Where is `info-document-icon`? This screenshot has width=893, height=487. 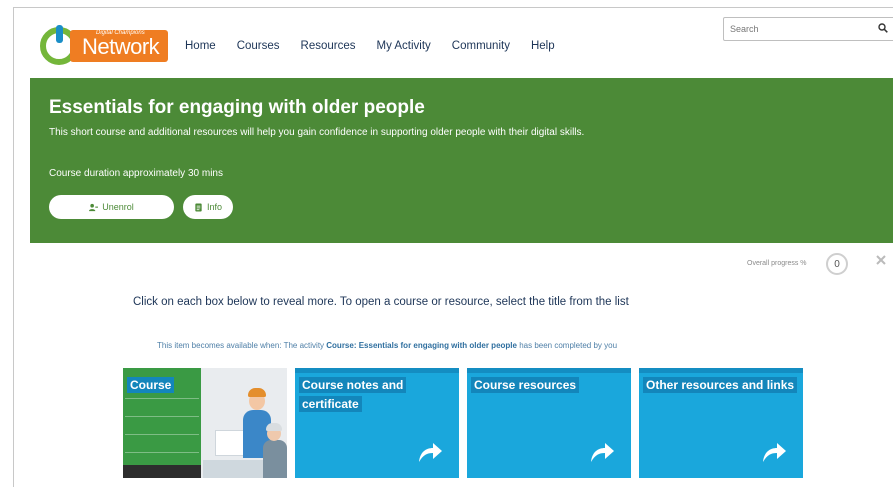 info-document-icon is located at coordinates (198, 207).